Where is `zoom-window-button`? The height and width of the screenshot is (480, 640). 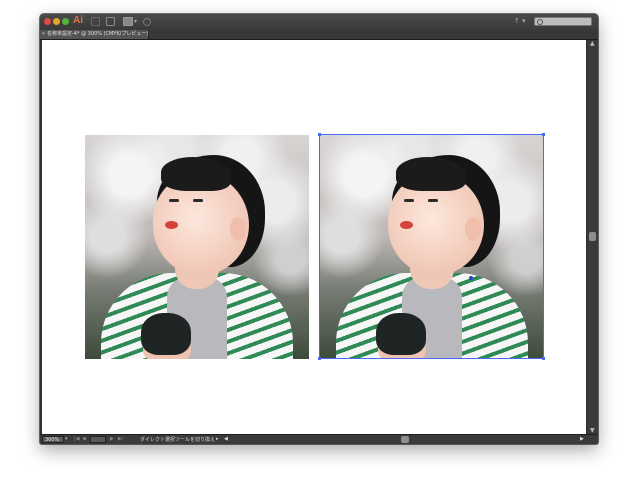 zoom-window-button is located at coordinates (65, 21).